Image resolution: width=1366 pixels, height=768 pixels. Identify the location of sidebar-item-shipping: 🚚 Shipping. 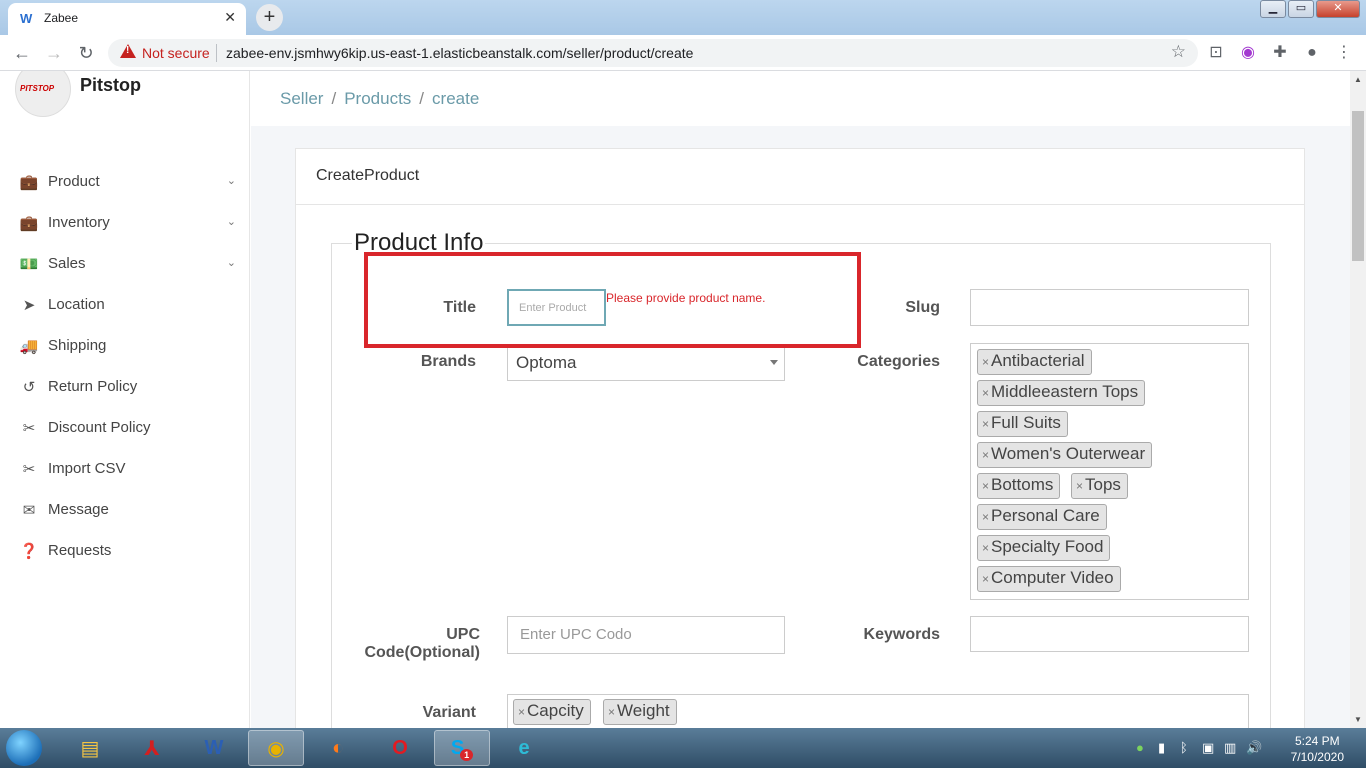
(125, 345).